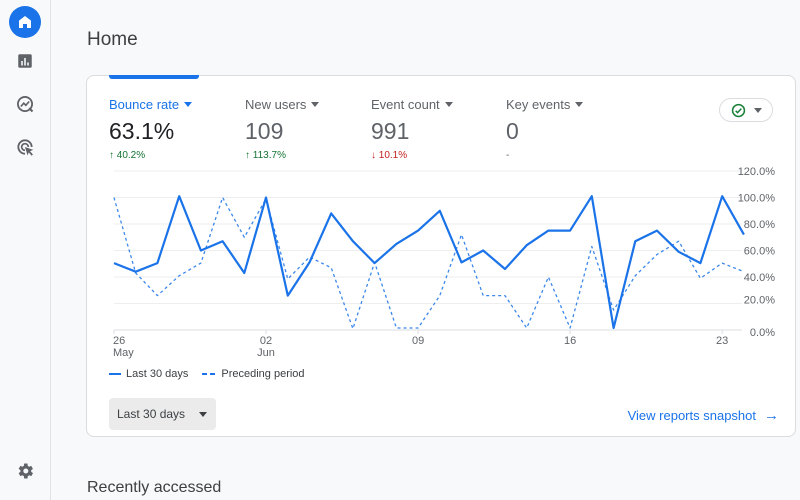  I want to click on metric-value: 63.1%, so click(142, 131).